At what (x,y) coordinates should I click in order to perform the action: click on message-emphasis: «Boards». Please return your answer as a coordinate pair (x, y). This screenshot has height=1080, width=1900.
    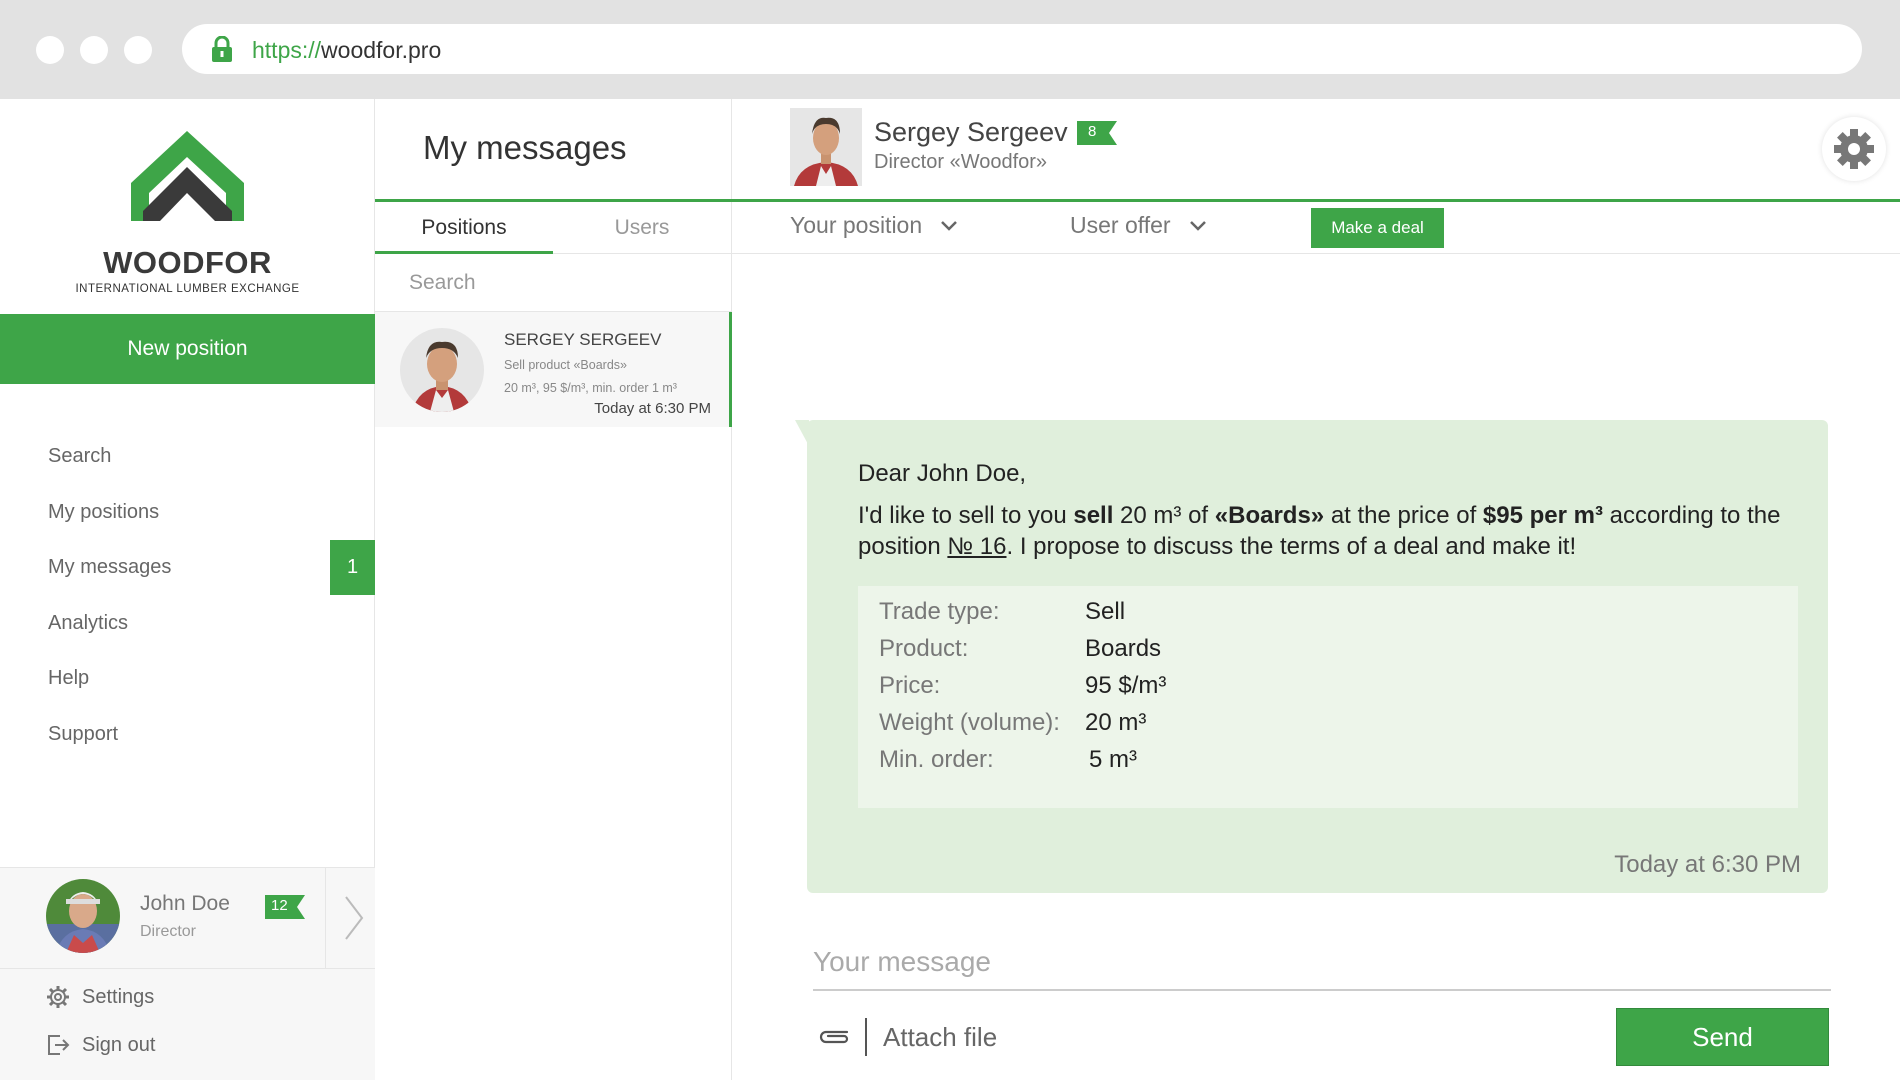
    Looking at the image, I should click on (1269, 515).